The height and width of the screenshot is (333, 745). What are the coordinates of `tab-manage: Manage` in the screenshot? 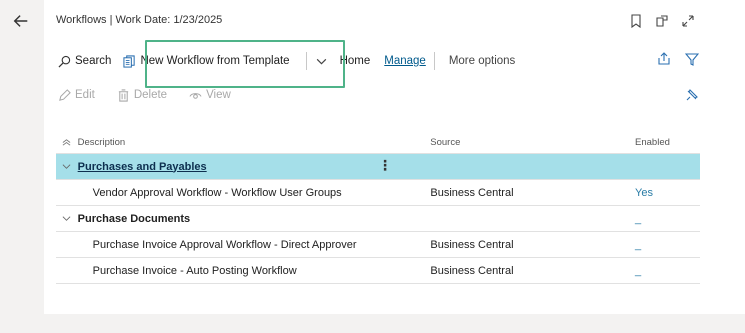 It's located at (405, 61).